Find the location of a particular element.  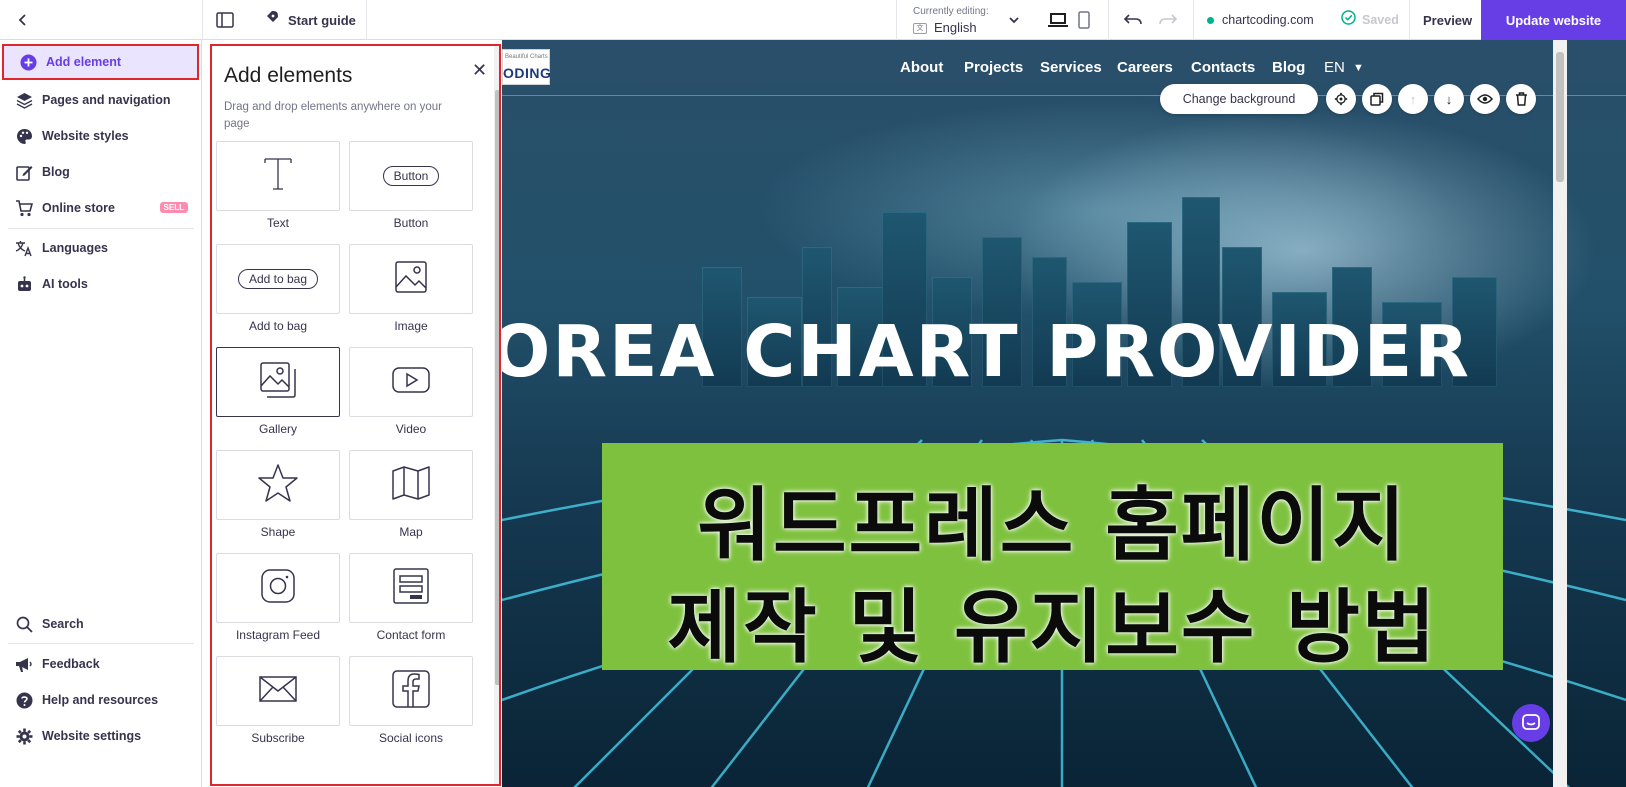

site-logo: Beautiful Charts ODING is located at coordinates (527, 67).